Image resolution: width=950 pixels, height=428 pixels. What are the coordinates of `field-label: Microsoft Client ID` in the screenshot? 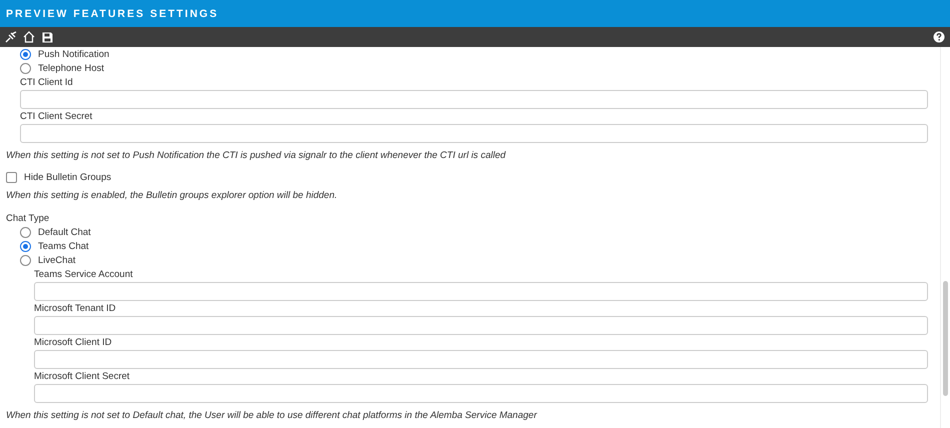 It's located at (73, 343).